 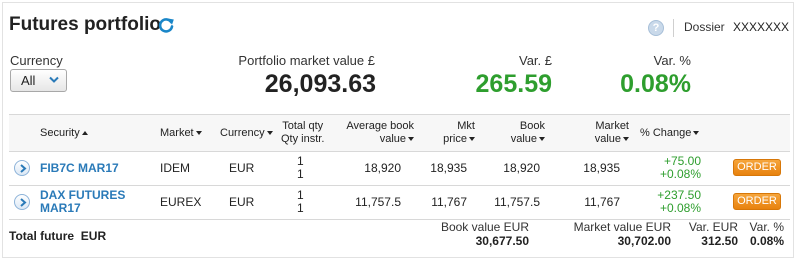 I want to click on col-book-value: Book value, so click(x=522, y=133).